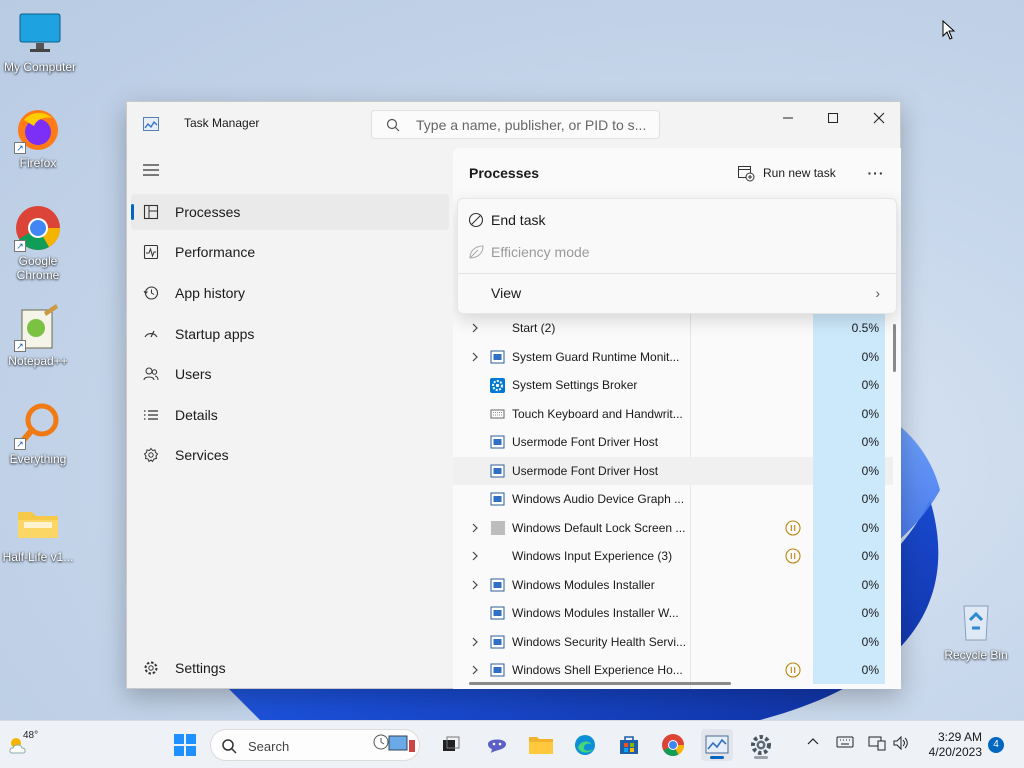 This screenshot has height=768, width=1024. What do you see at coordinates (290, 668) in the screenshot?
I see `nav-settings: Settings` at bounding box center [290, 668].